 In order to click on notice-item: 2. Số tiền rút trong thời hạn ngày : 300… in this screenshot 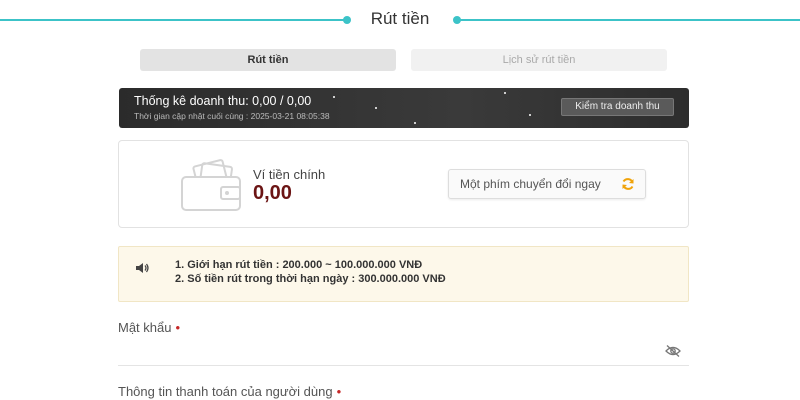, I will do `click(310, 279)`.